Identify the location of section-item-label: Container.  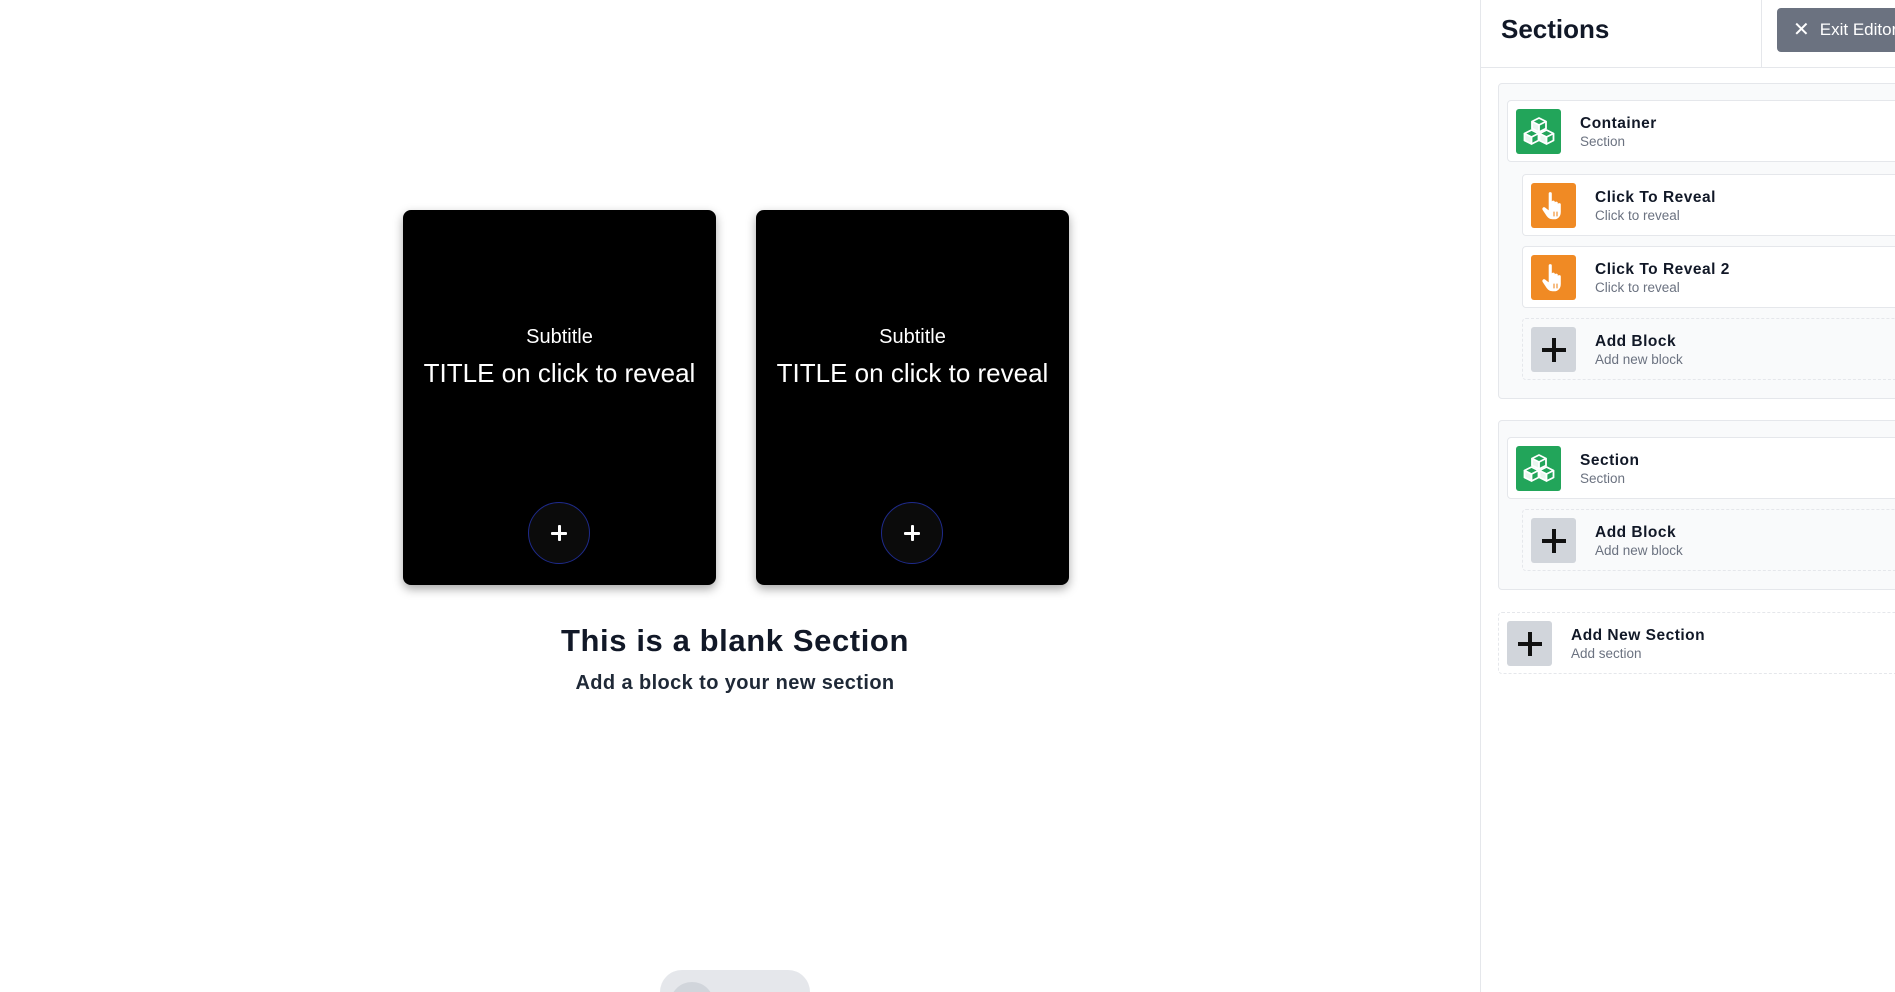
(1618, 123).